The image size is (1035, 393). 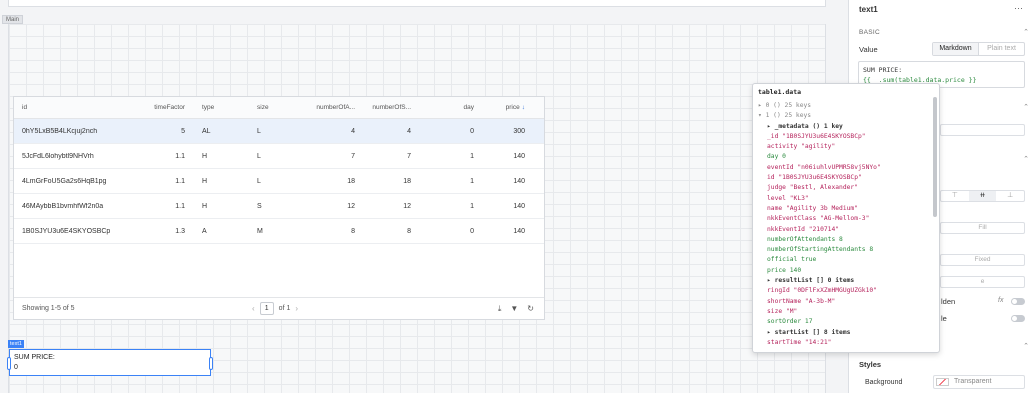 What do you see at coordinates (1018, 8) in the screenshot?
I see `more-options-icon: ⋯` at bounding box center [1018, 8].